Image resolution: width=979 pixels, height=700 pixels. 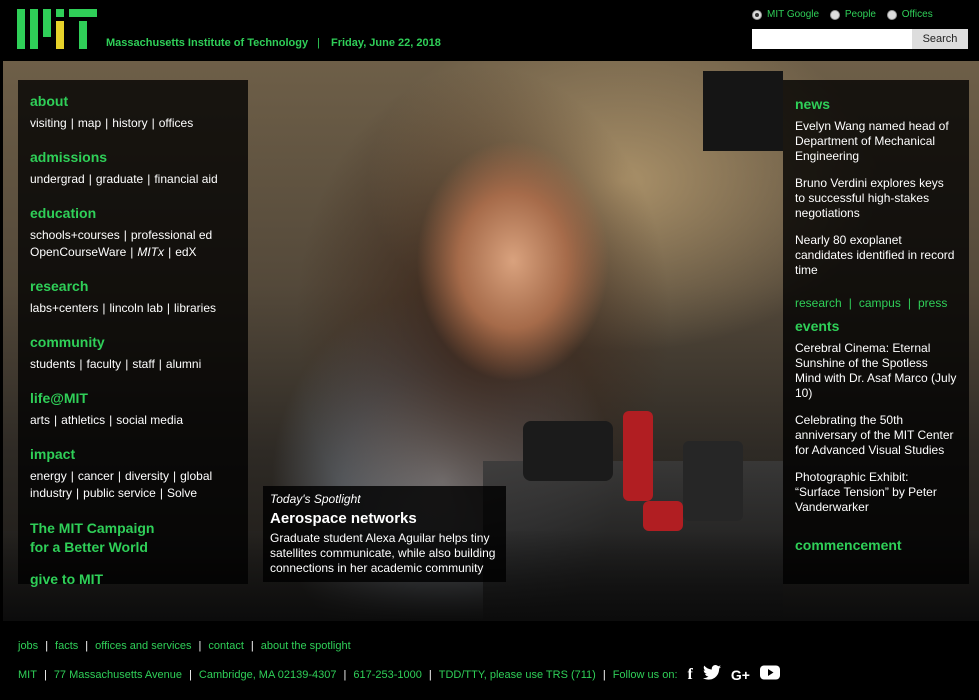 I want to click on campaign-link: The MIT Campaign for a Better World, so click(x=133, y=538).